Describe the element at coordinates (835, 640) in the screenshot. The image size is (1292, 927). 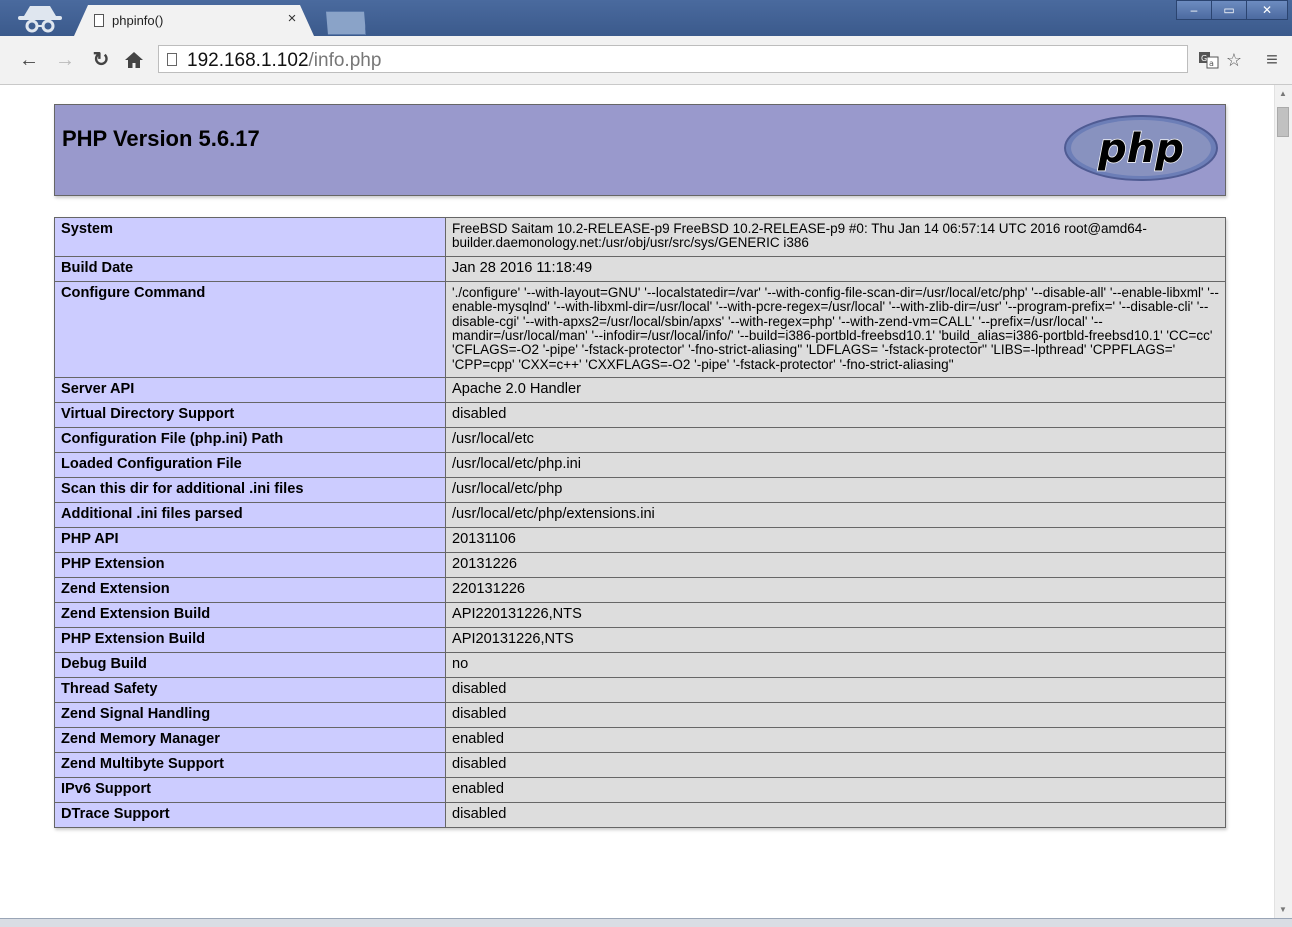
I see `row-value: API20131226,NTS` at that location.